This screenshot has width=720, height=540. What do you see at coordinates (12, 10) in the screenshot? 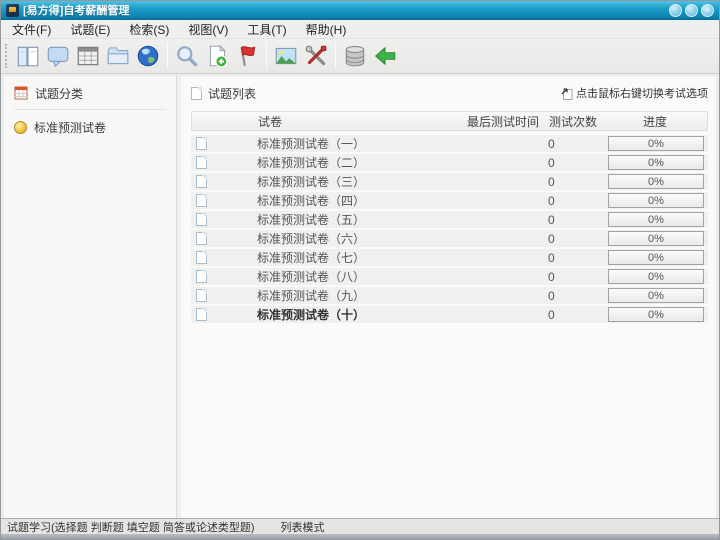
I see `app-icon` at bounding box center [12, 10].